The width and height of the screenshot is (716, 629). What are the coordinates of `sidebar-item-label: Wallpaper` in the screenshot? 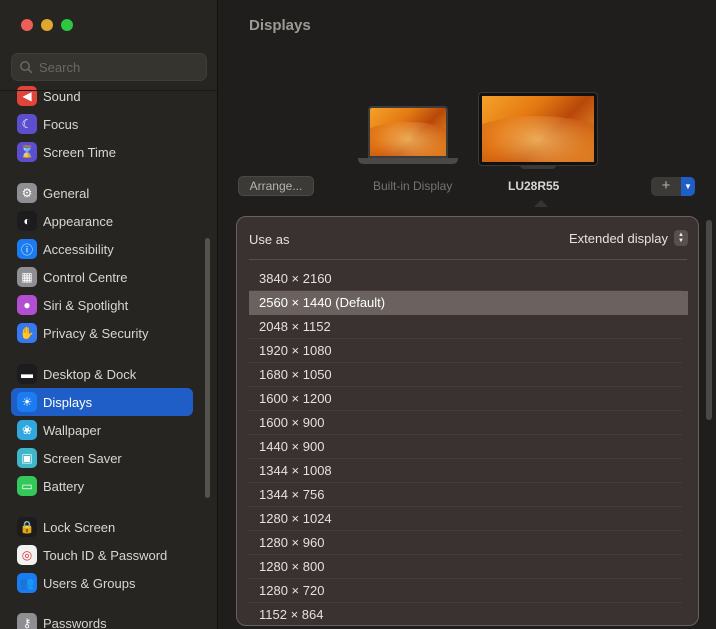 It's located at (72, 430).